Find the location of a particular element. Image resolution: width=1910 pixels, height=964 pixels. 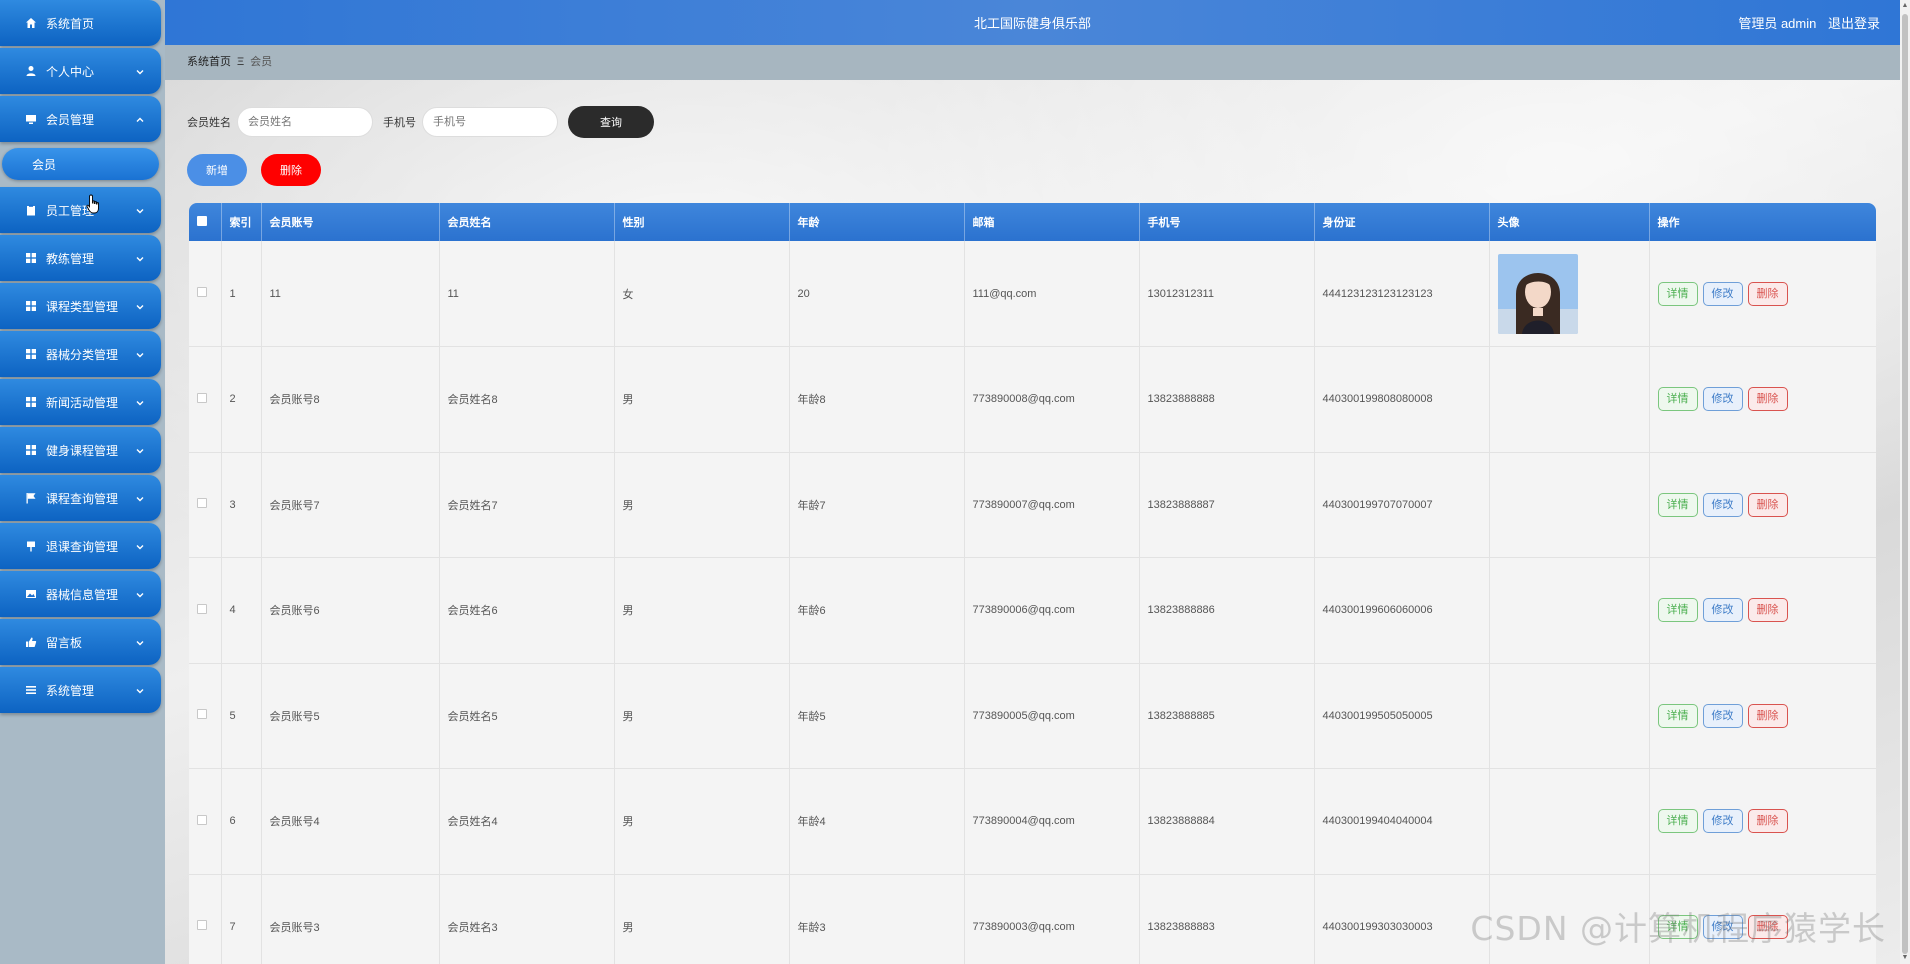

col-header: 手机号 is located at coordinates (1227, 222).